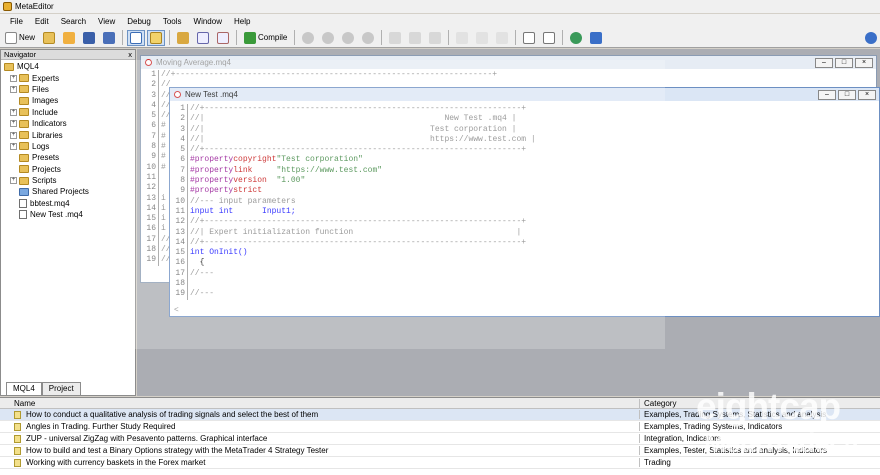  I want to click on open-data-button, so click(69, 38).